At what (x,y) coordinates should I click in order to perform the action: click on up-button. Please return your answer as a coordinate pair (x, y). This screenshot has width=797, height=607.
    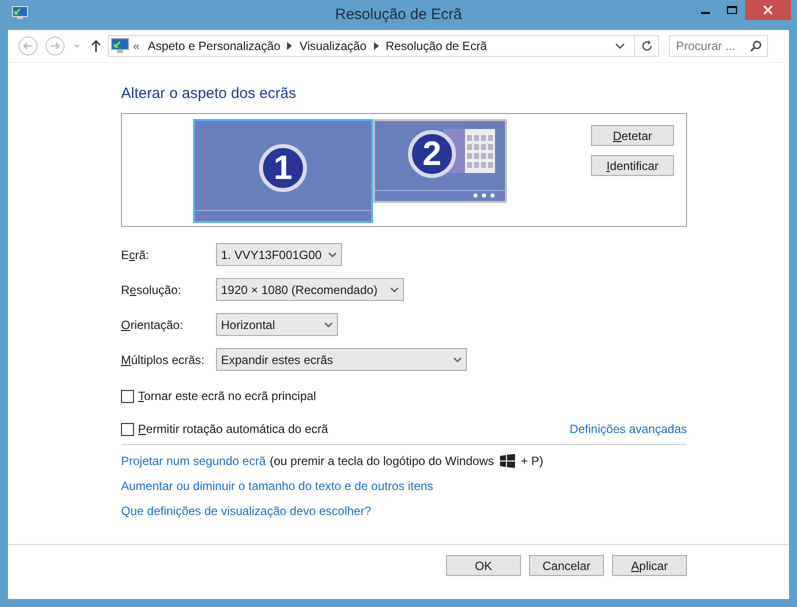
    Looking at the image, I should click on (96, 46).